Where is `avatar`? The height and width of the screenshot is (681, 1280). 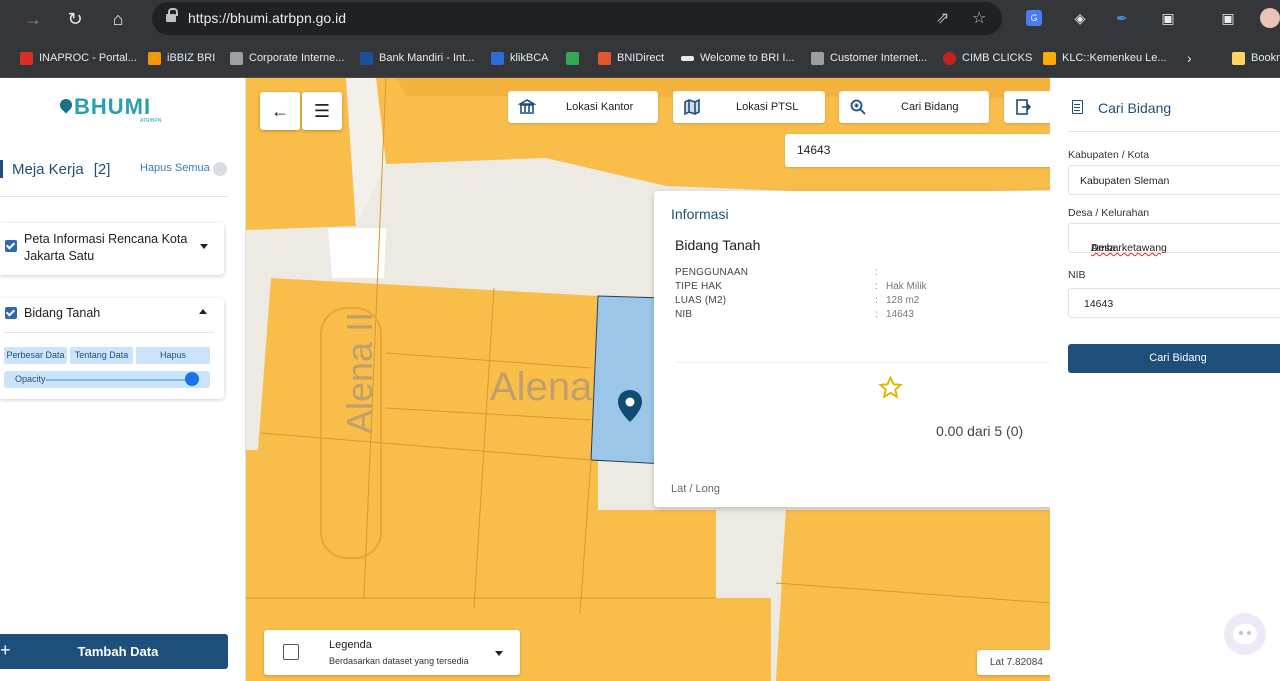 avatar is located at coordinates (1270, 18).